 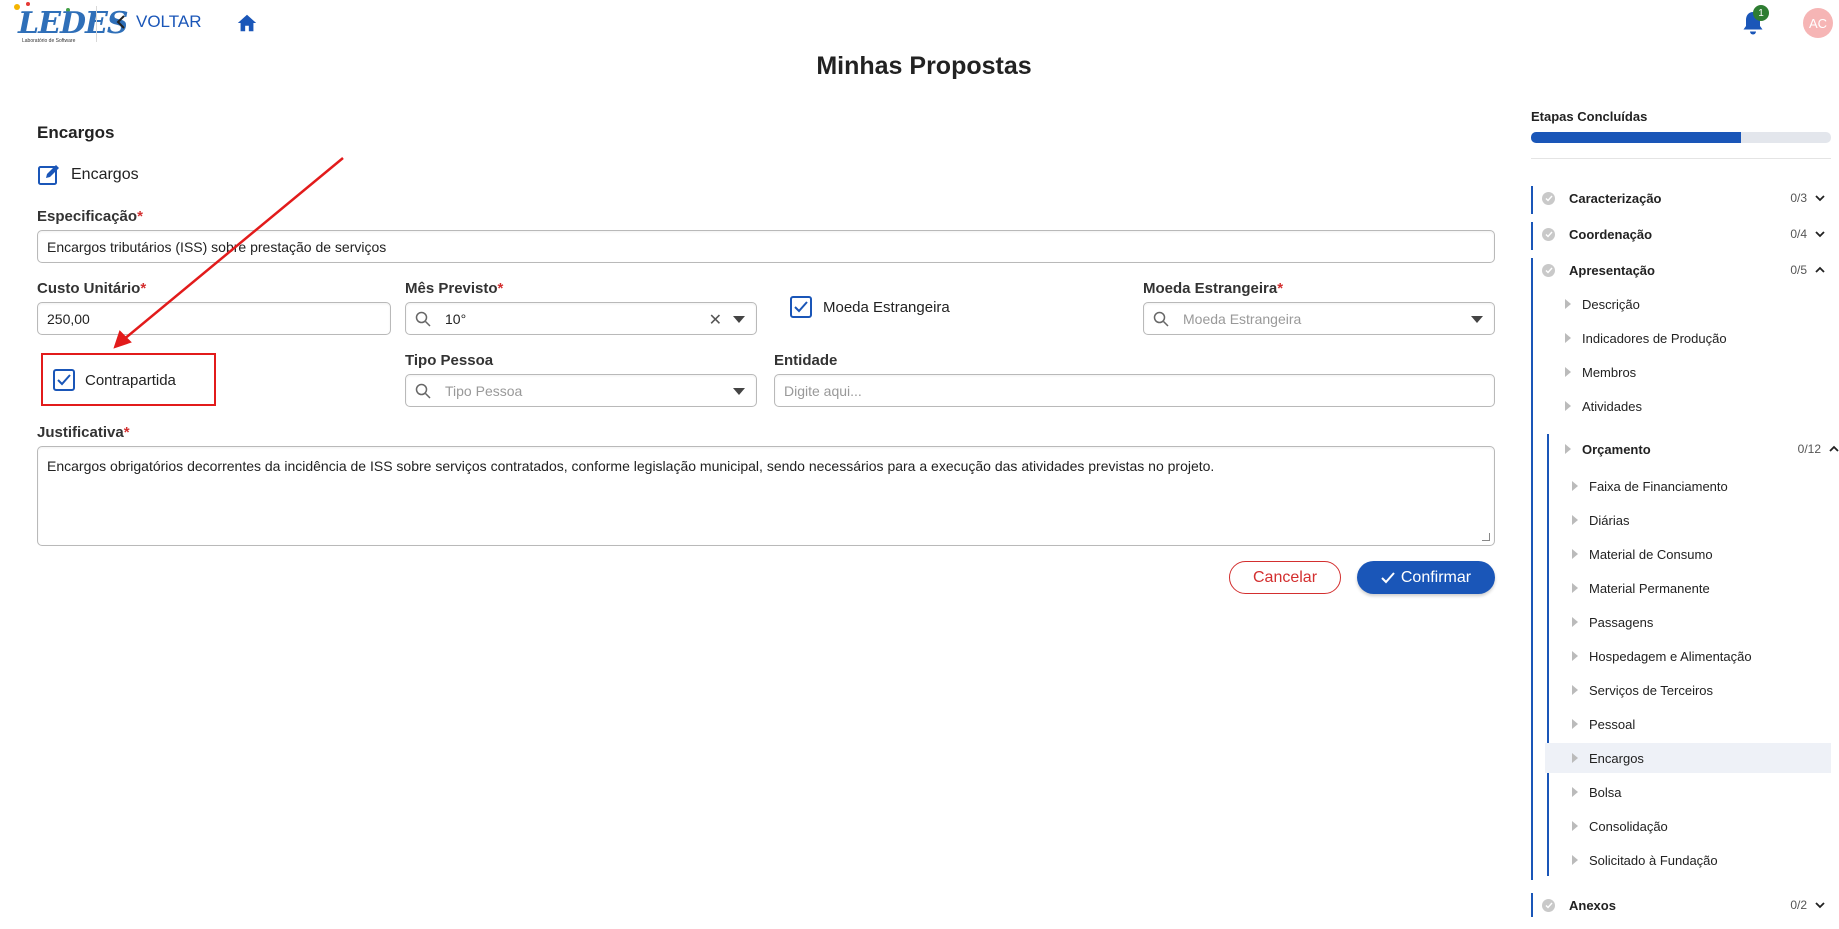 I want to click on step-count: 0/3, so click(x=1798, y=198).